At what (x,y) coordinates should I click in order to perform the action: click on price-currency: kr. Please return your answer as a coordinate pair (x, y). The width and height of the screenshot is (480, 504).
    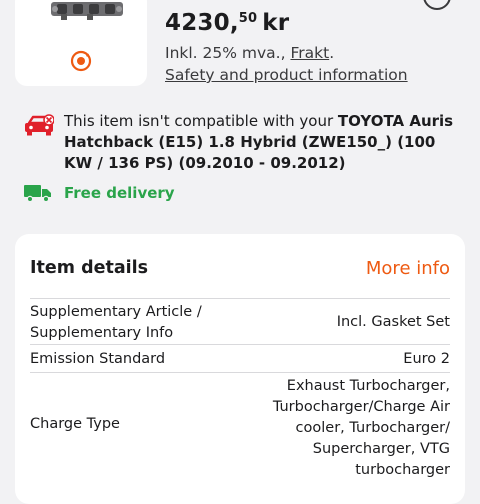
    Looking at the image, I should click on (276, 23).